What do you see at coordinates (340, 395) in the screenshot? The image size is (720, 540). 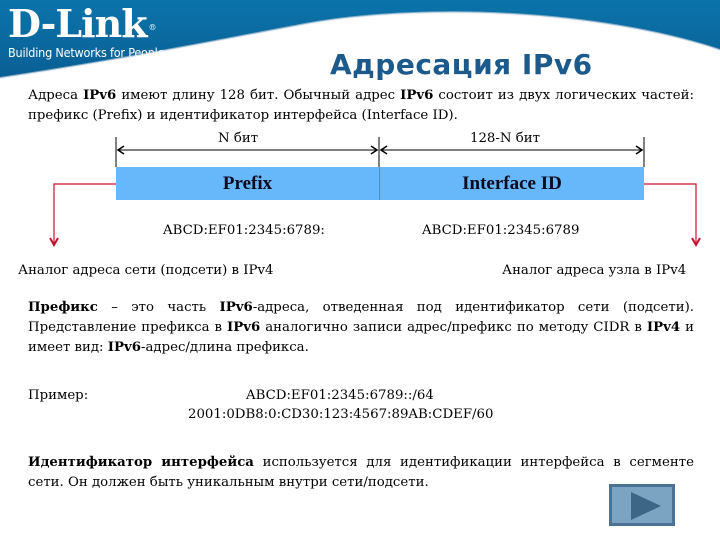 I see `example-line-1: ABCD:EF01:2345:6789::/64` at bounding box center [340, 395].